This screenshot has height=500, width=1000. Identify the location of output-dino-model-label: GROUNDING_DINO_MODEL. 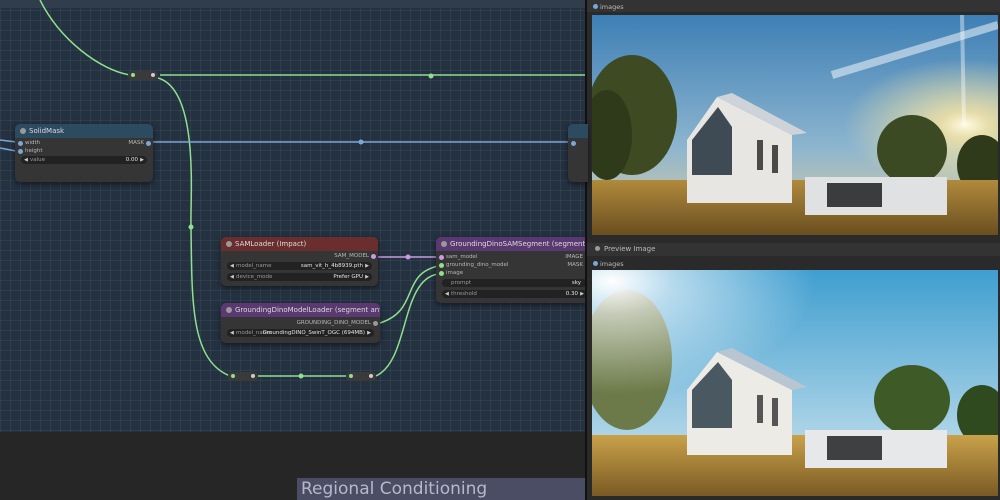
(333, 323).